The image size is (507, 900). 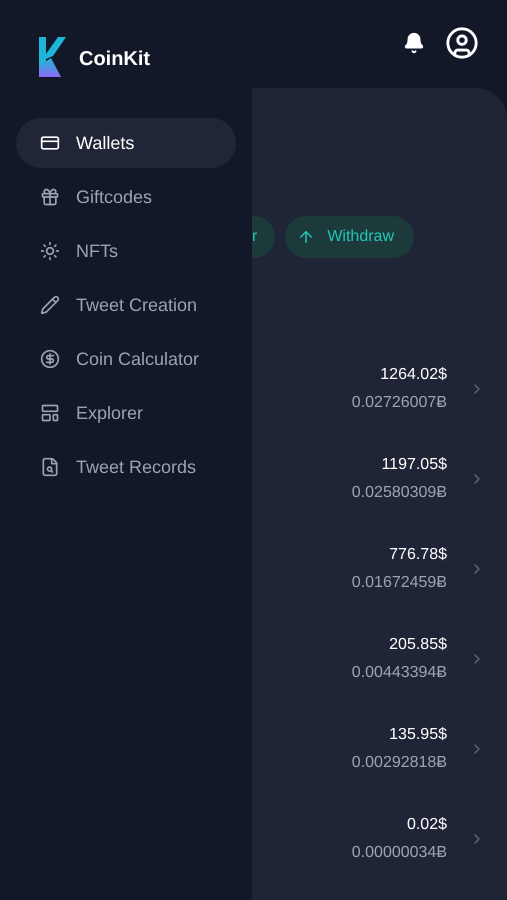 I want to click on sidebar-item: Tweet Creation, so click(x=126, y=305).